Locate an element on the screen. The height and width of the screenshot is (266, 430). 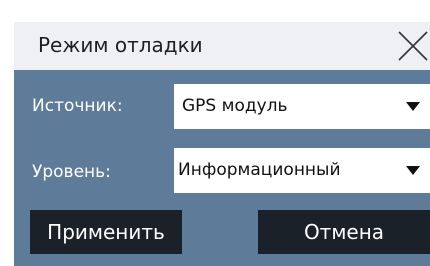
source-select-value: GPS модуль is located at coordinates (235, 106).